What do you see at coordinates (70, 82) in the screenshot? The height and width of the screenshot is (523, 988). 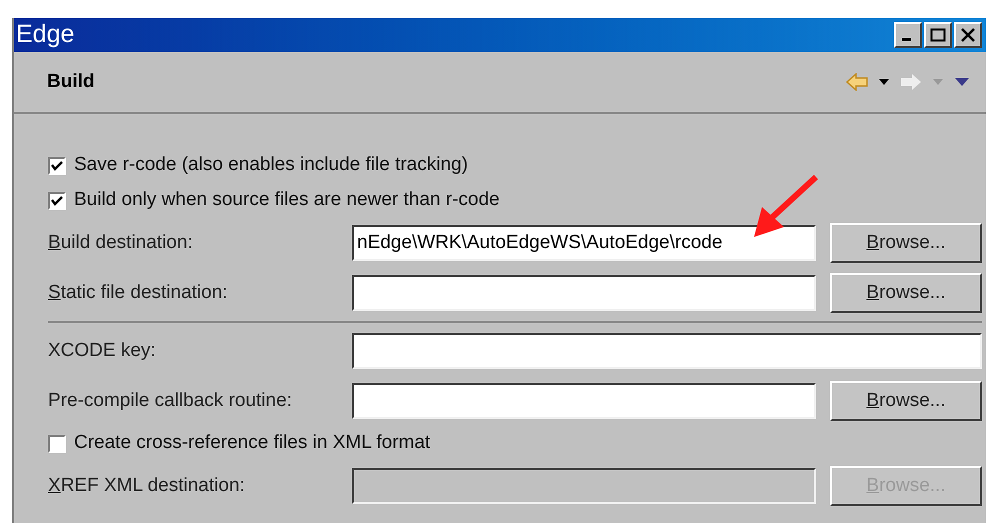 I see `page-title: Build` at bounding box center [70, 82].